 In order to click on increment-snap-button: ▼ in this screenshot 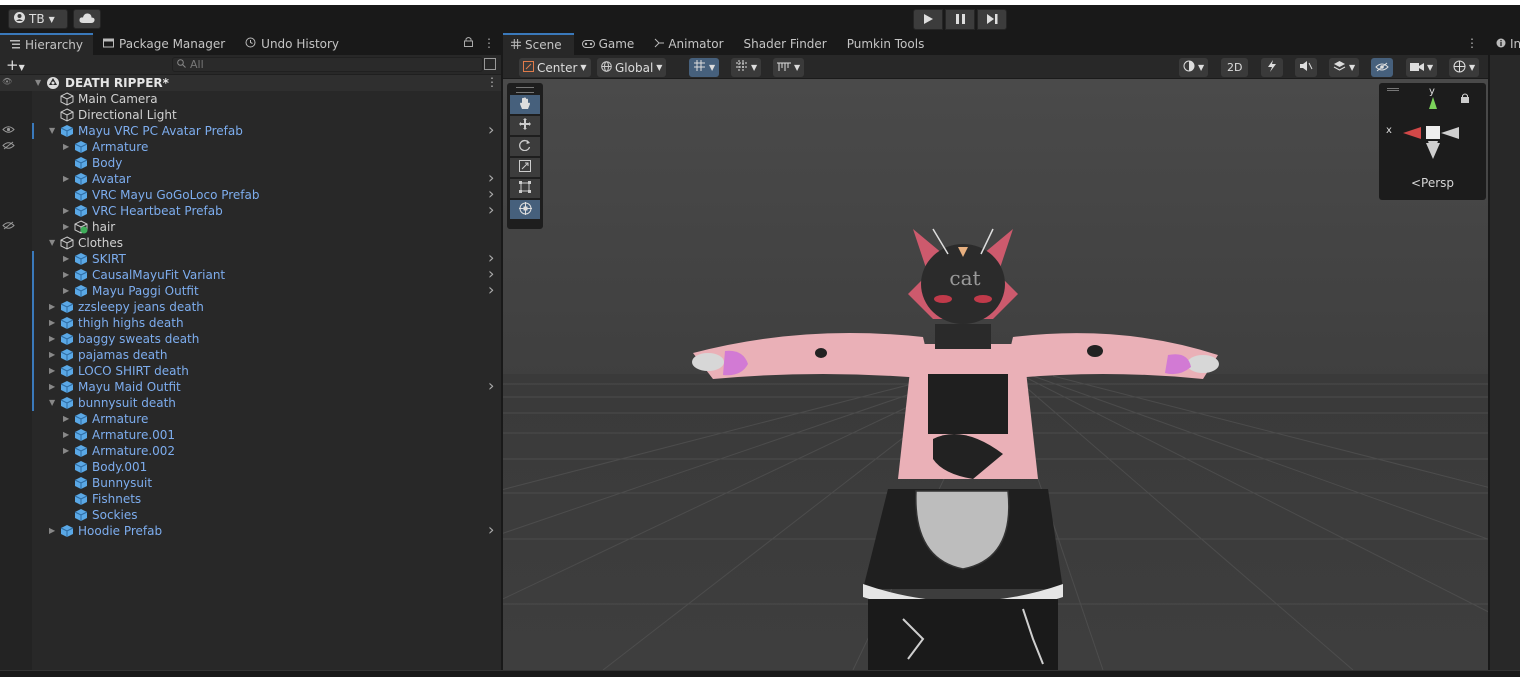, I will do `click(789, 67)`.